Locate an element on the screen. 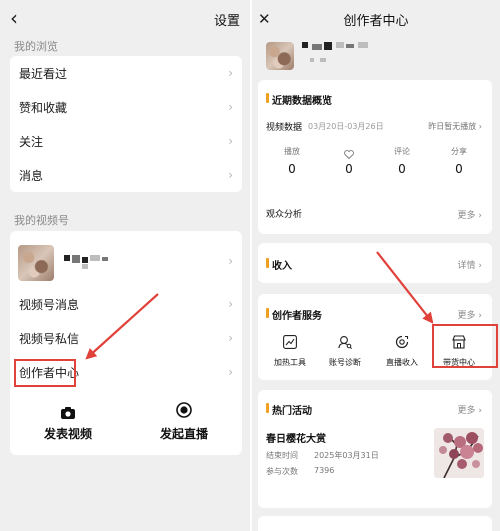  stat-value-plays: 0 is located at coordinates (292, 169).